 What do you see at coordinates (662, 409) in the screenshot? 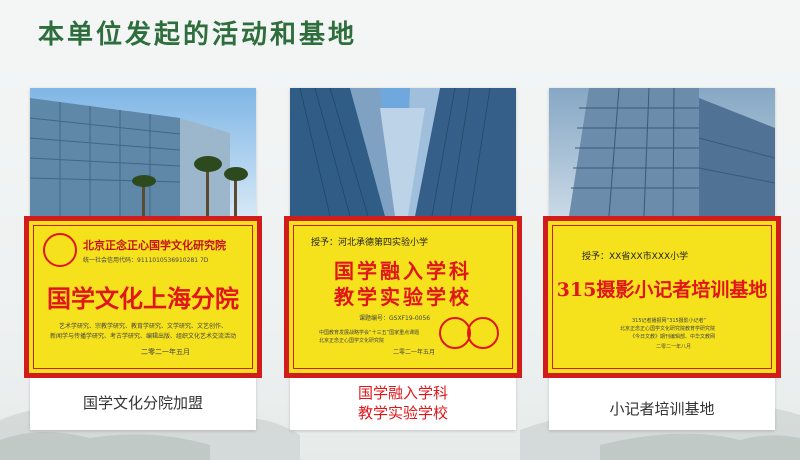
I see `card-caption: 小记者培训基地` at bounding box center [662, 409].